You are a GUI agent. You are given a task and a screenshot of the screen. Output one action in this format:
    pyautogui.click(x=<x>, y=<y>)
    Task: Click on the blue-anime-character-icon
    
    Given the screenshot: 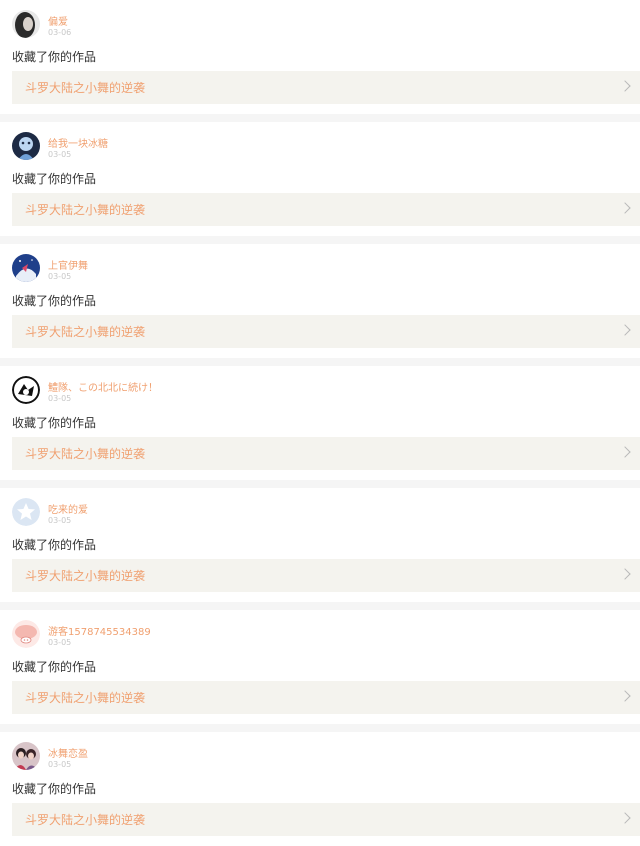 What is the action you would take?
    pyautogui.click(x=26, y=146)
    